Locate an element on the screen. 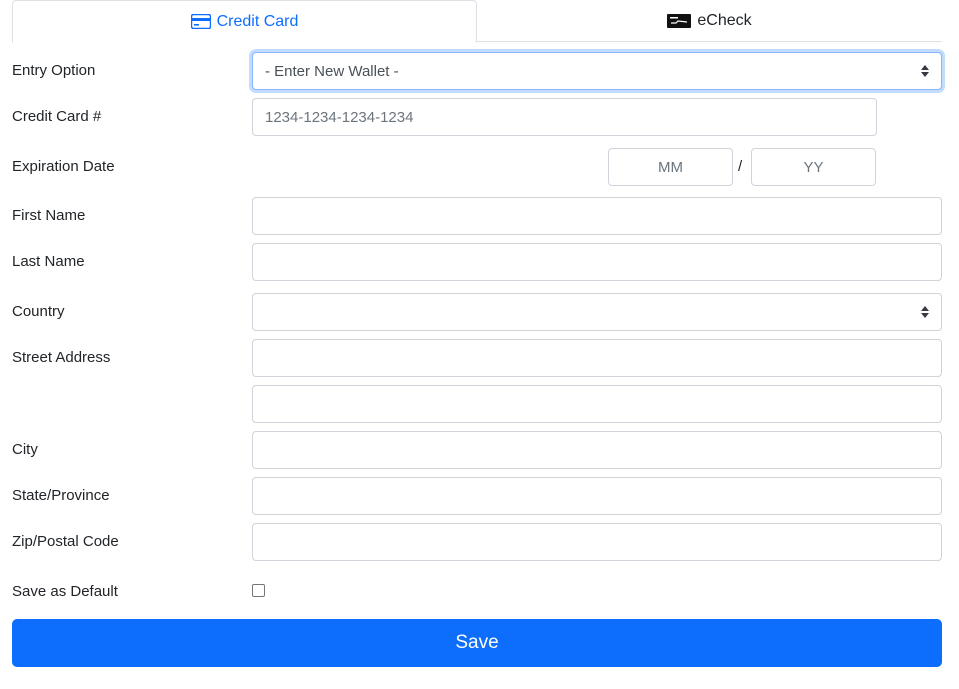 This screenshot has width=959, height=689. street-address-label: Street Address is located at coordinates (61, 357).